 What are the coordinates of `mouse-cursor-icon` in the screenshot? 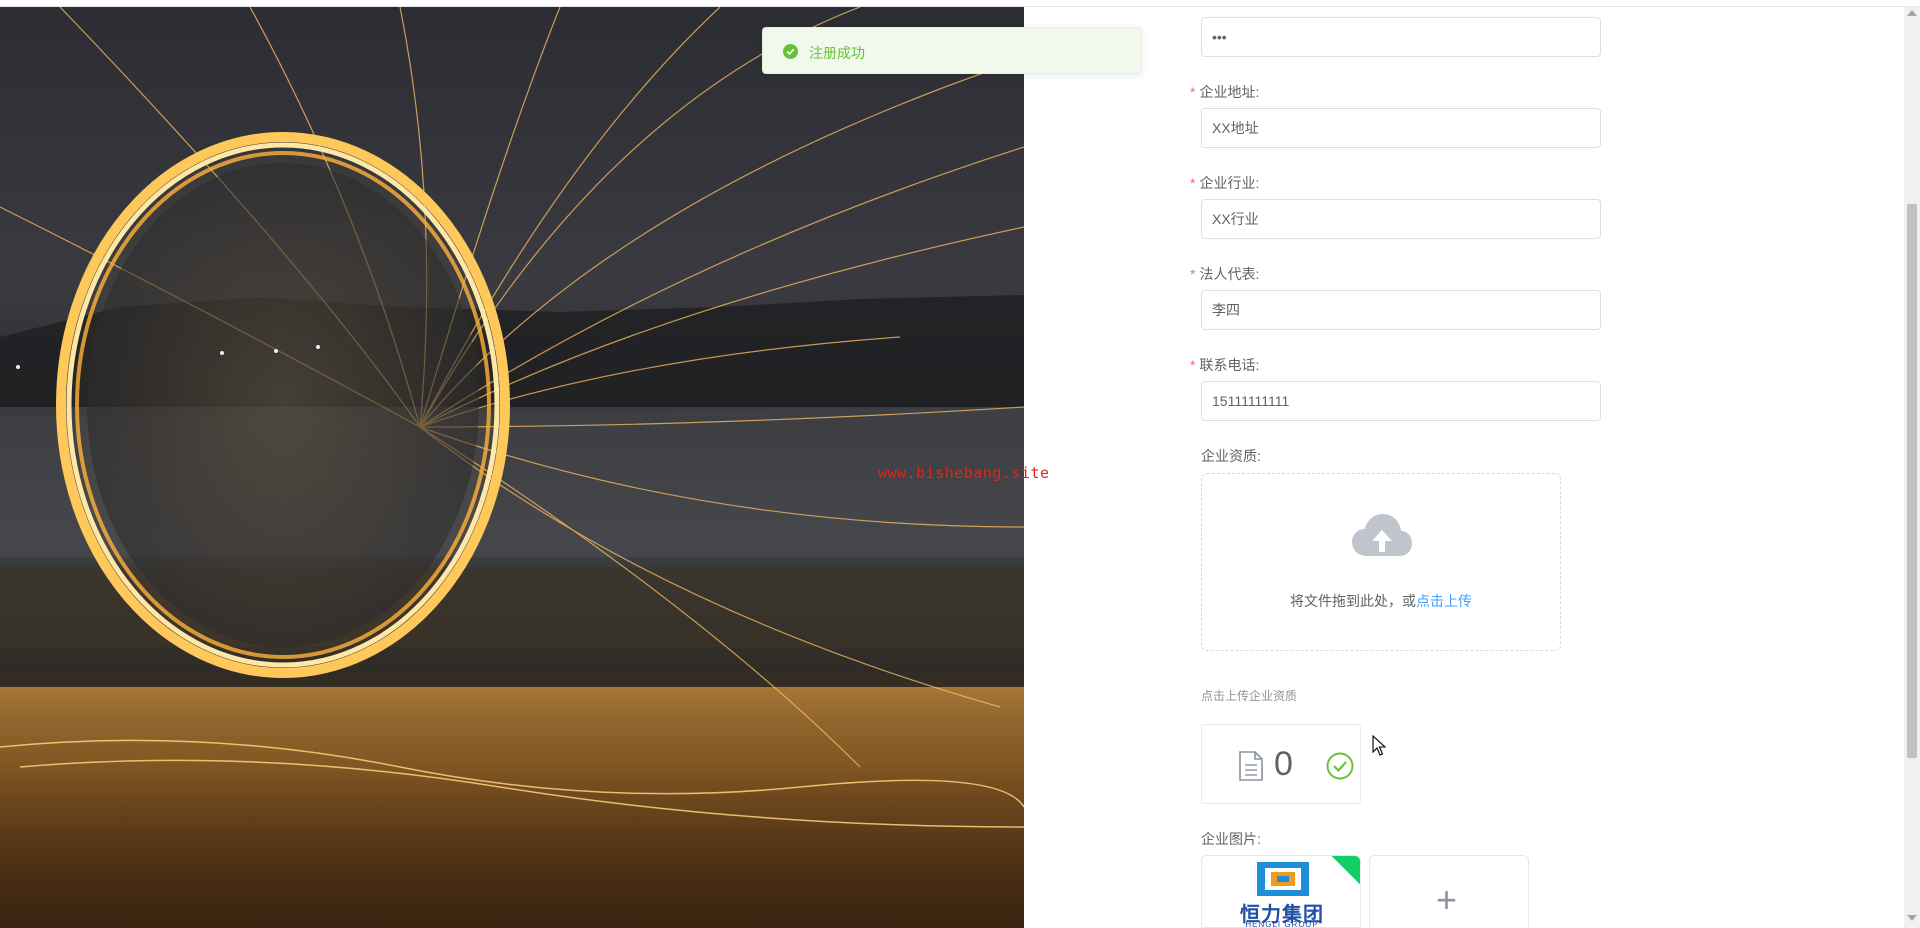 It's located at (1379, 745).